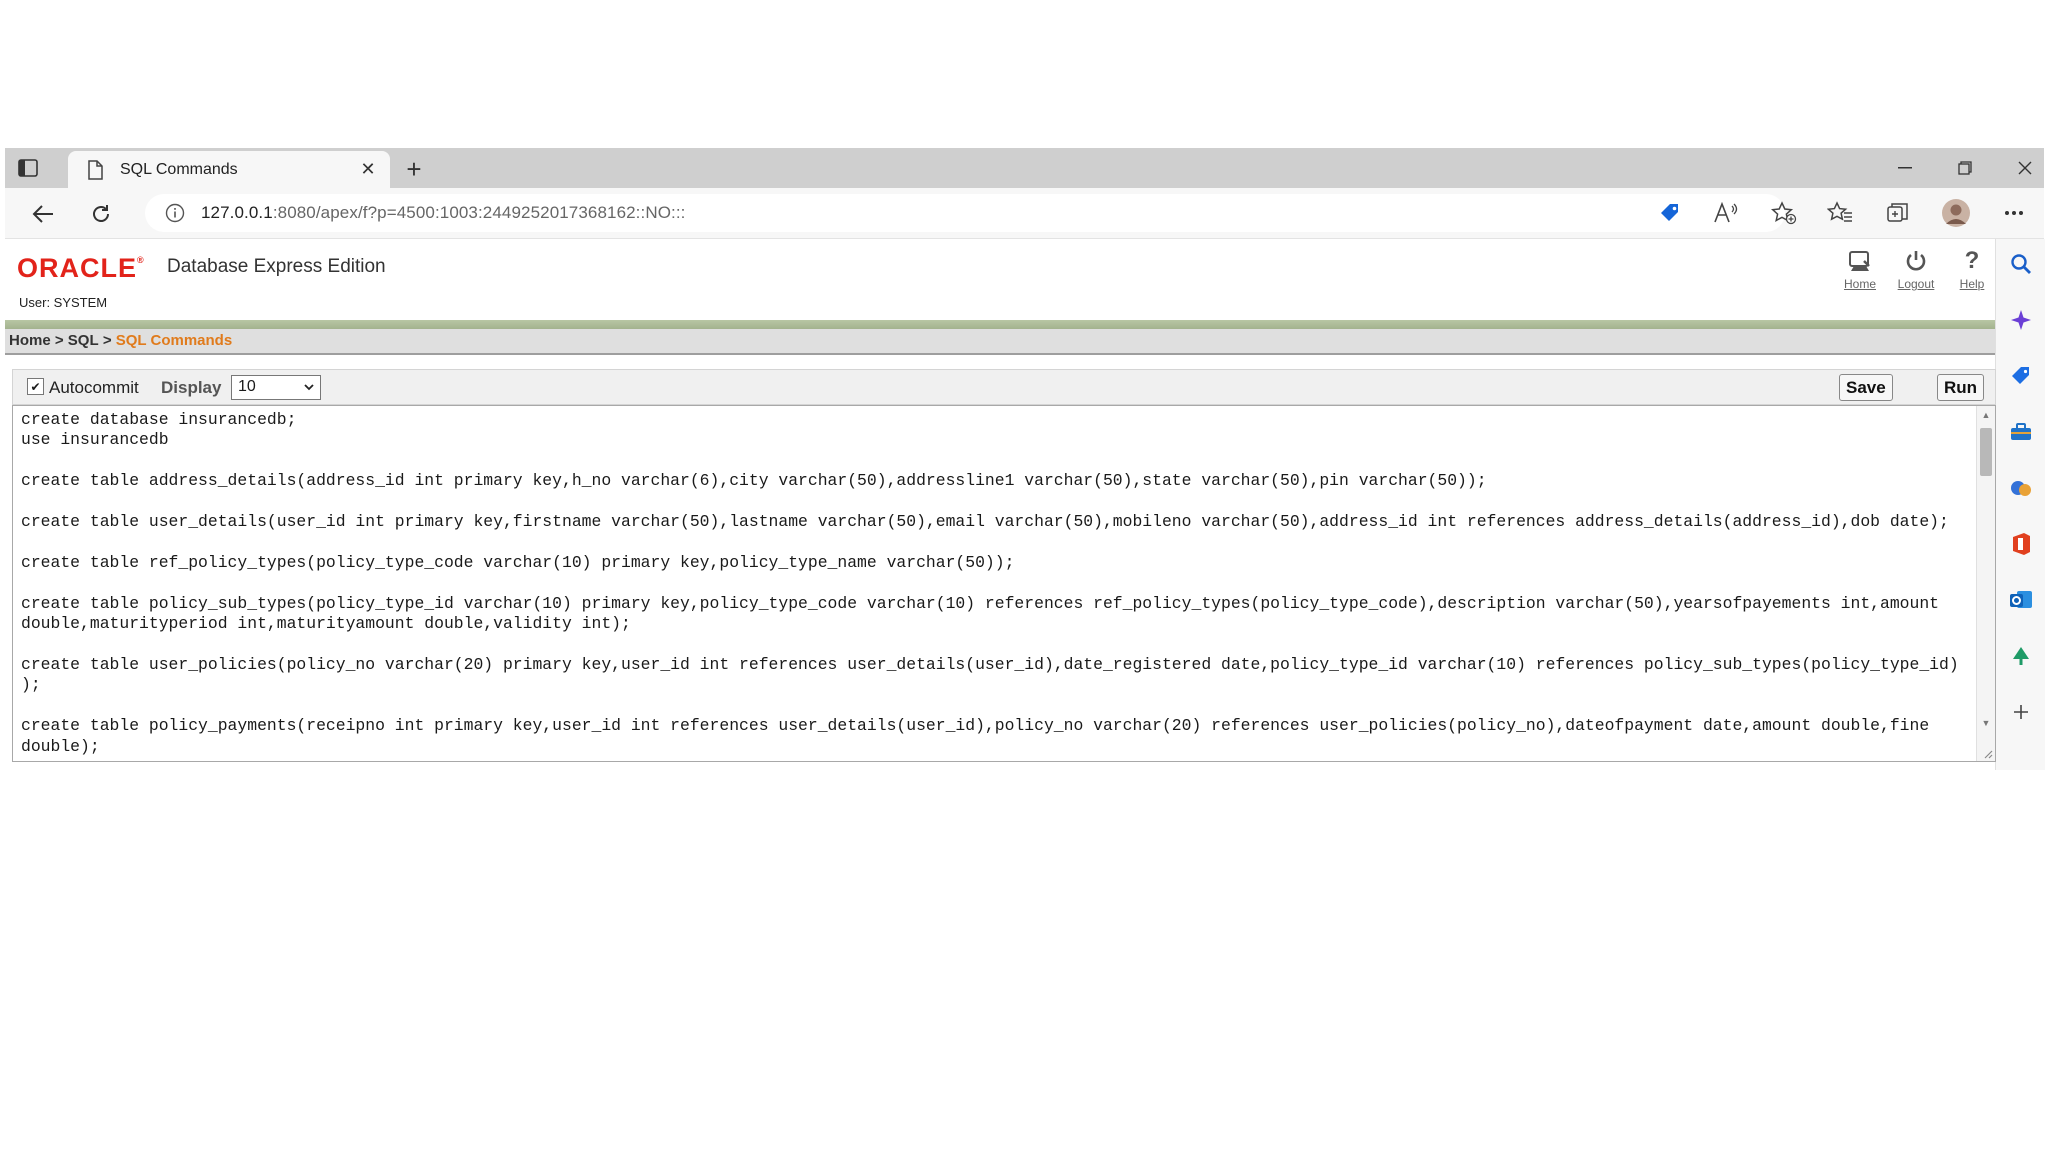 Image resolution: width=2048 pixels, height=1152 pixels. I want to click on autocommit-checkbox: ✔, so click(35, 386).